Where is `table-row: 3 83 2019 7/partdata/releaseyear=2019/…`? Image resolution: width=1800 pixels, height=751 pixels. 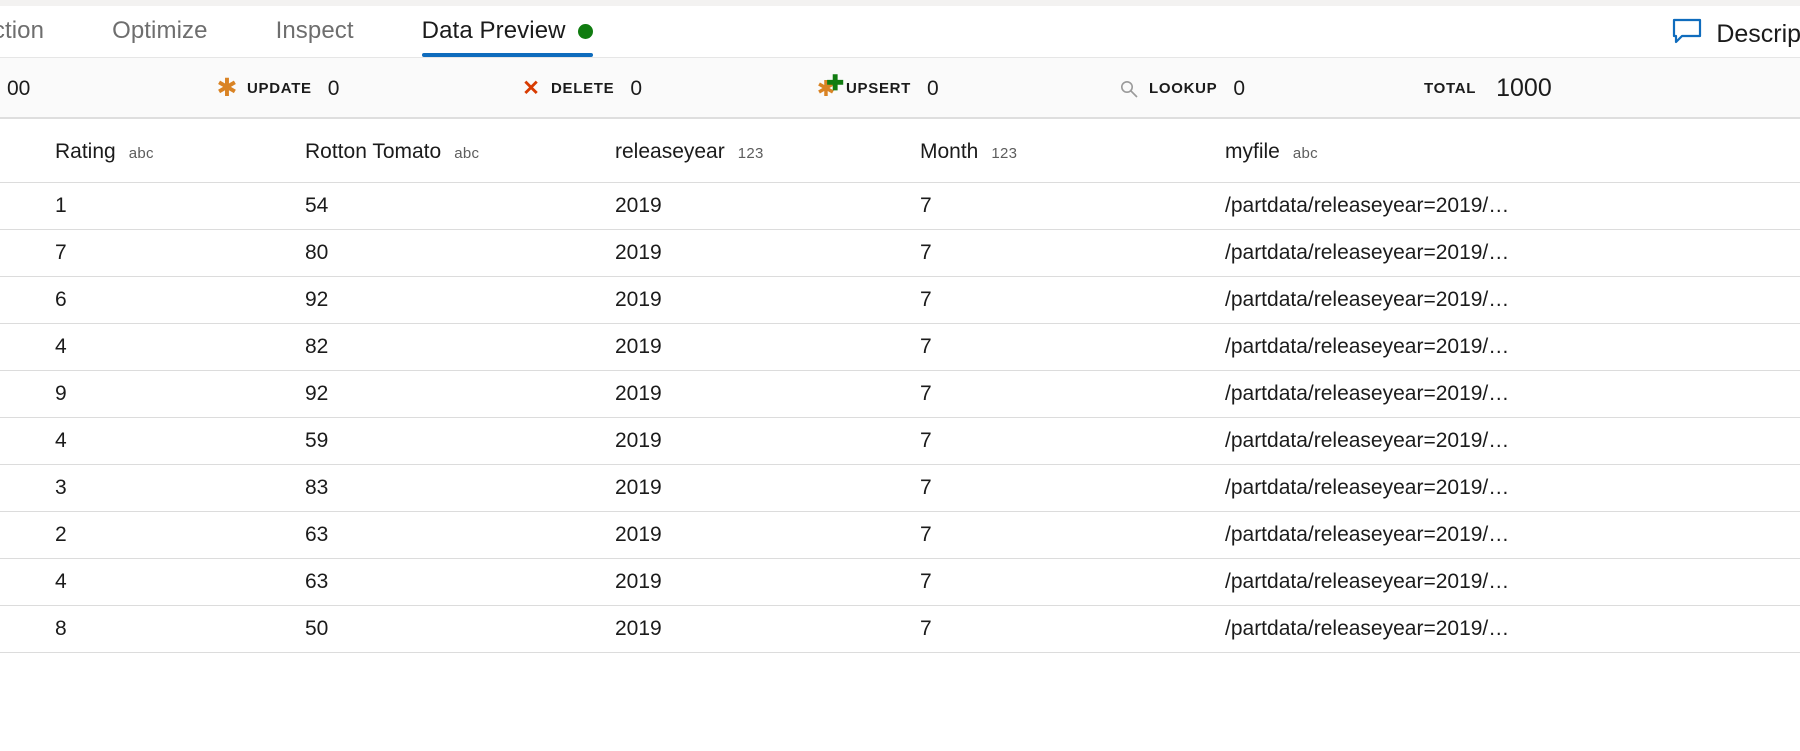 table-row: 3 83 2019 7/partdata/releaseyear=2019/… is located at coordinates (900, 488).